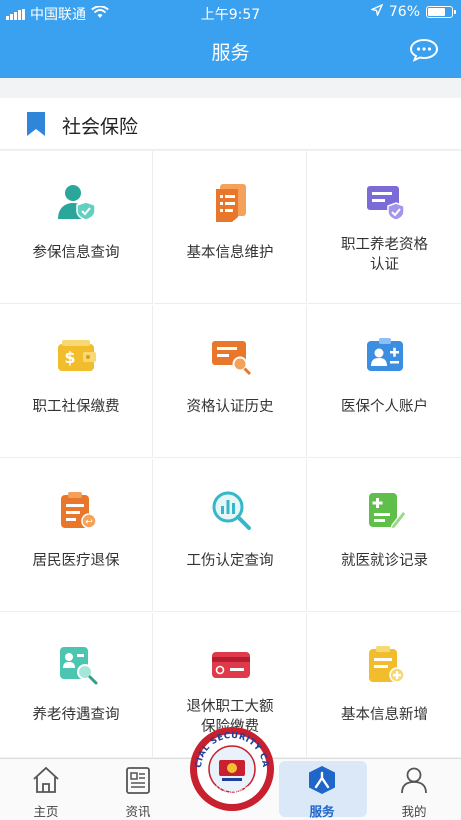  Describe the element at coordinates (385, 354) in the screenshot. I see `medical-id-icon` at that location.